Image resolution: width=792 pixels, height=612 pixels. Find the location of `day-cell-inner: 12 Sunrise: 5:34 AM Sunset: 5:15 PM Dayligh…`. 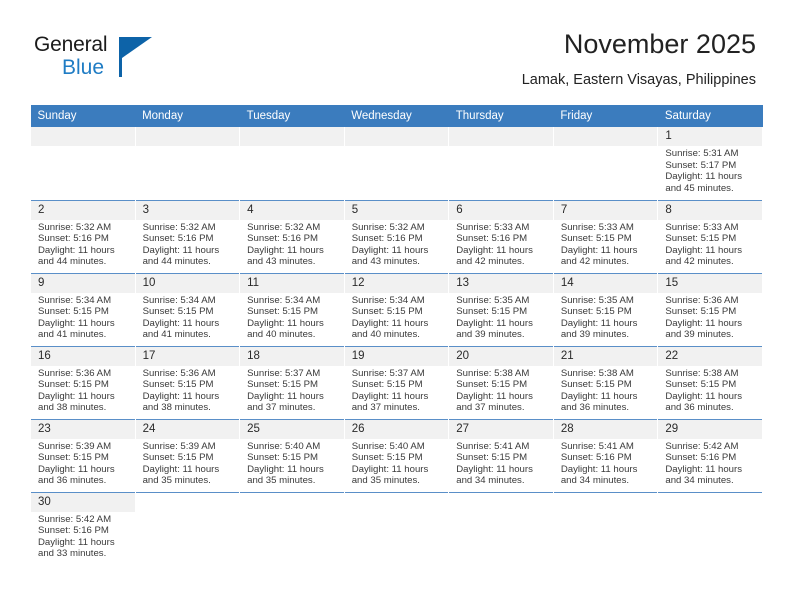

day-cell-inner: 12 Sunrise: 5:34 AM Sunset: 5:15 PM Dayligh… is located at coordinates (396, 309).